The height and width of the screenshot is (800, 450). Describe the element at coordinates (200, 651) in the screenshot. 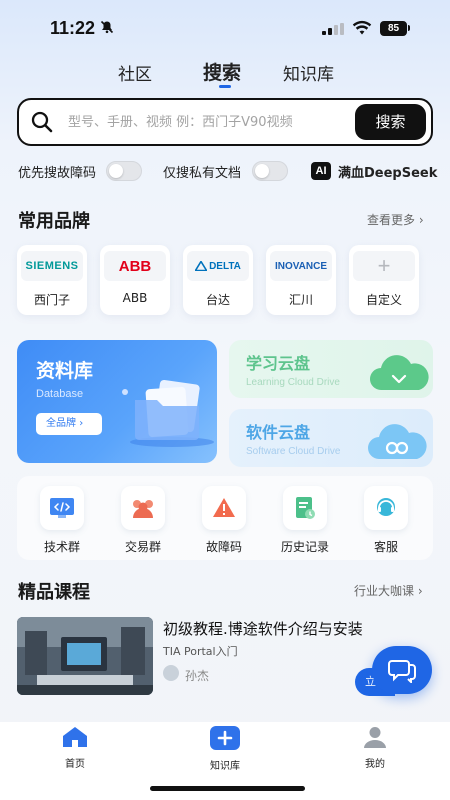

I see `course-subtitle: TIA Portal入门` at that location.